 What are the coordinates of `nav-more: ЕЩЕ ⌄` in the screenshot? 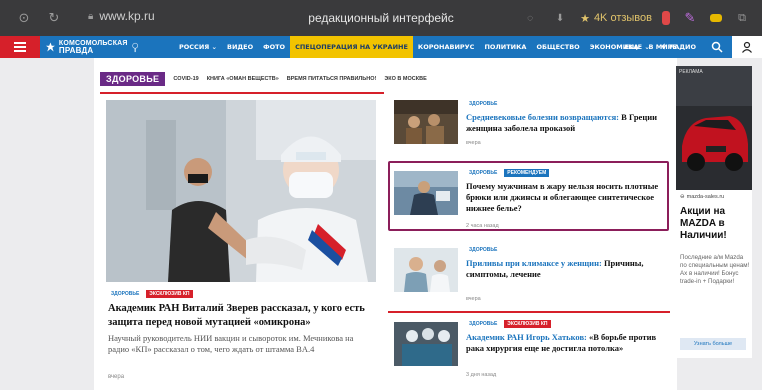 It's located at (637, 47).